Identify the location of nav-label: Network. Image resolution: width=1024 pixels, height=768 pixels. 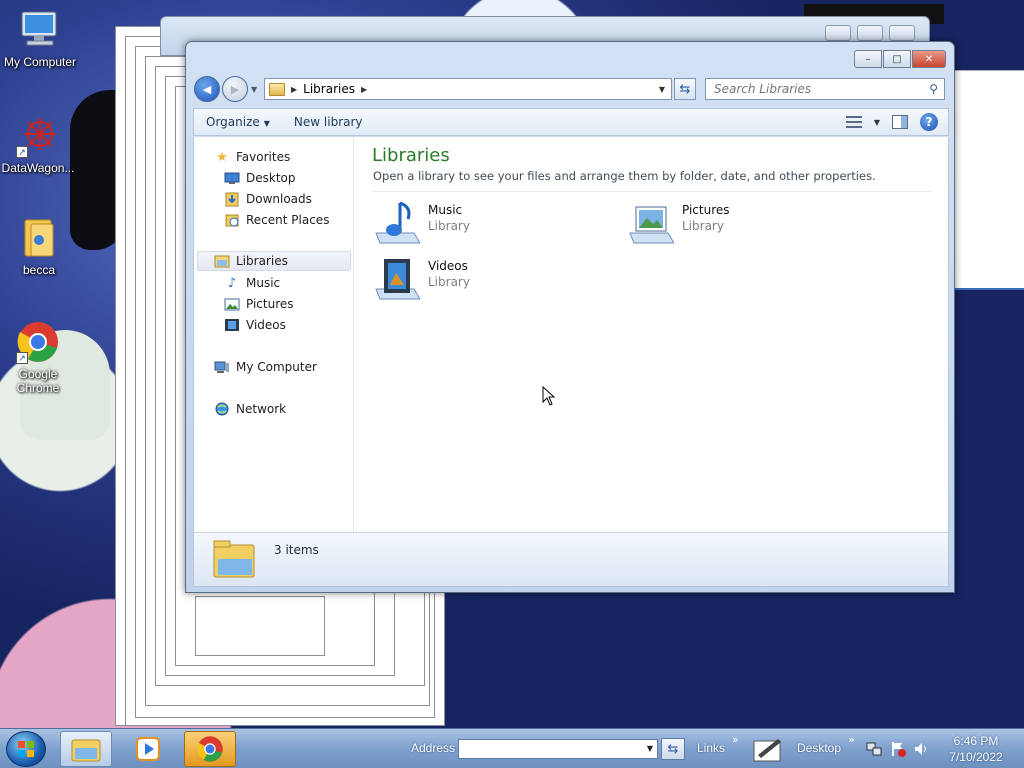
(261, 409).